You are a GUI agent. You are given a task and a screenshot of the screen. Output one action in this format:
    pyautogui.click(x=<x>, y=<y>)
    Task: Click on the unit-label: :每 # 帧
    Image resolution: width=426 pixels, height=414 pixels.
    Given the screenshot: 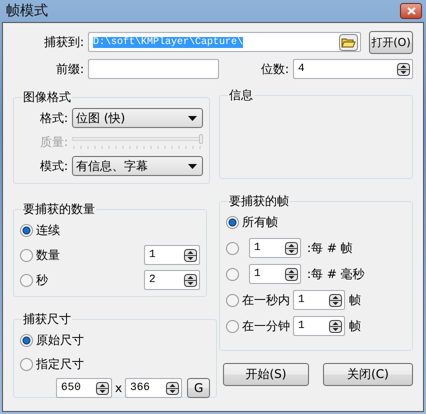 What is the action you would take?
    pyautogui.click(x=330, y=248)
    